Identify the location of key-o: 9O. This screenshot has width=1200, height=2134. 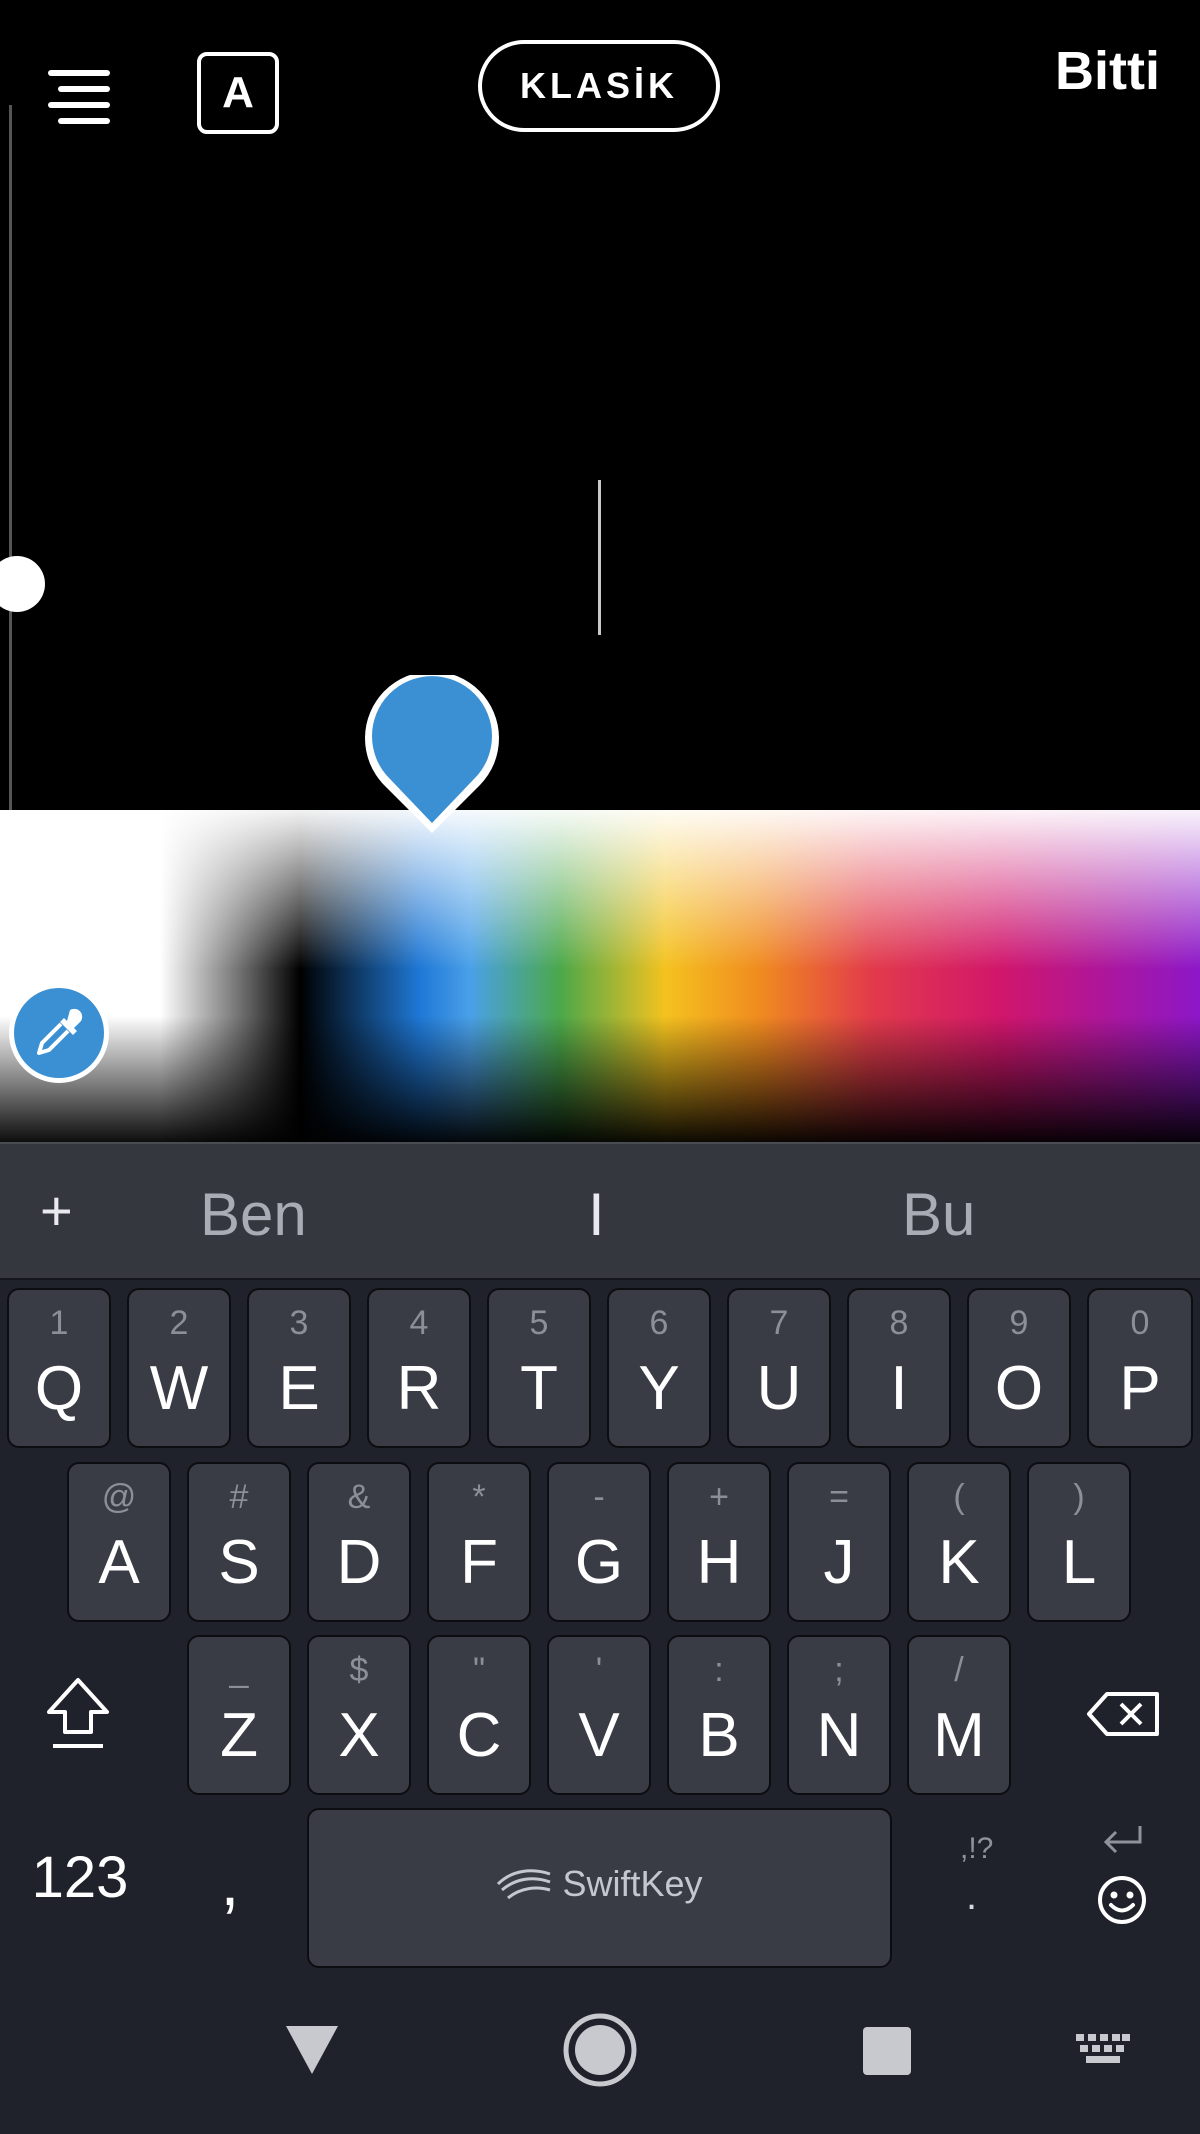
(1019, 1368).